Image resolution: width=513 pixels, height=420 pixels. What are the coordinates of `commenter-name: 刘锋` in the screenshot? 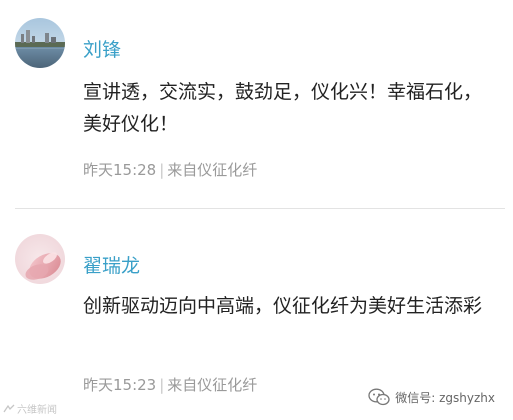 It's located at (102, 50).